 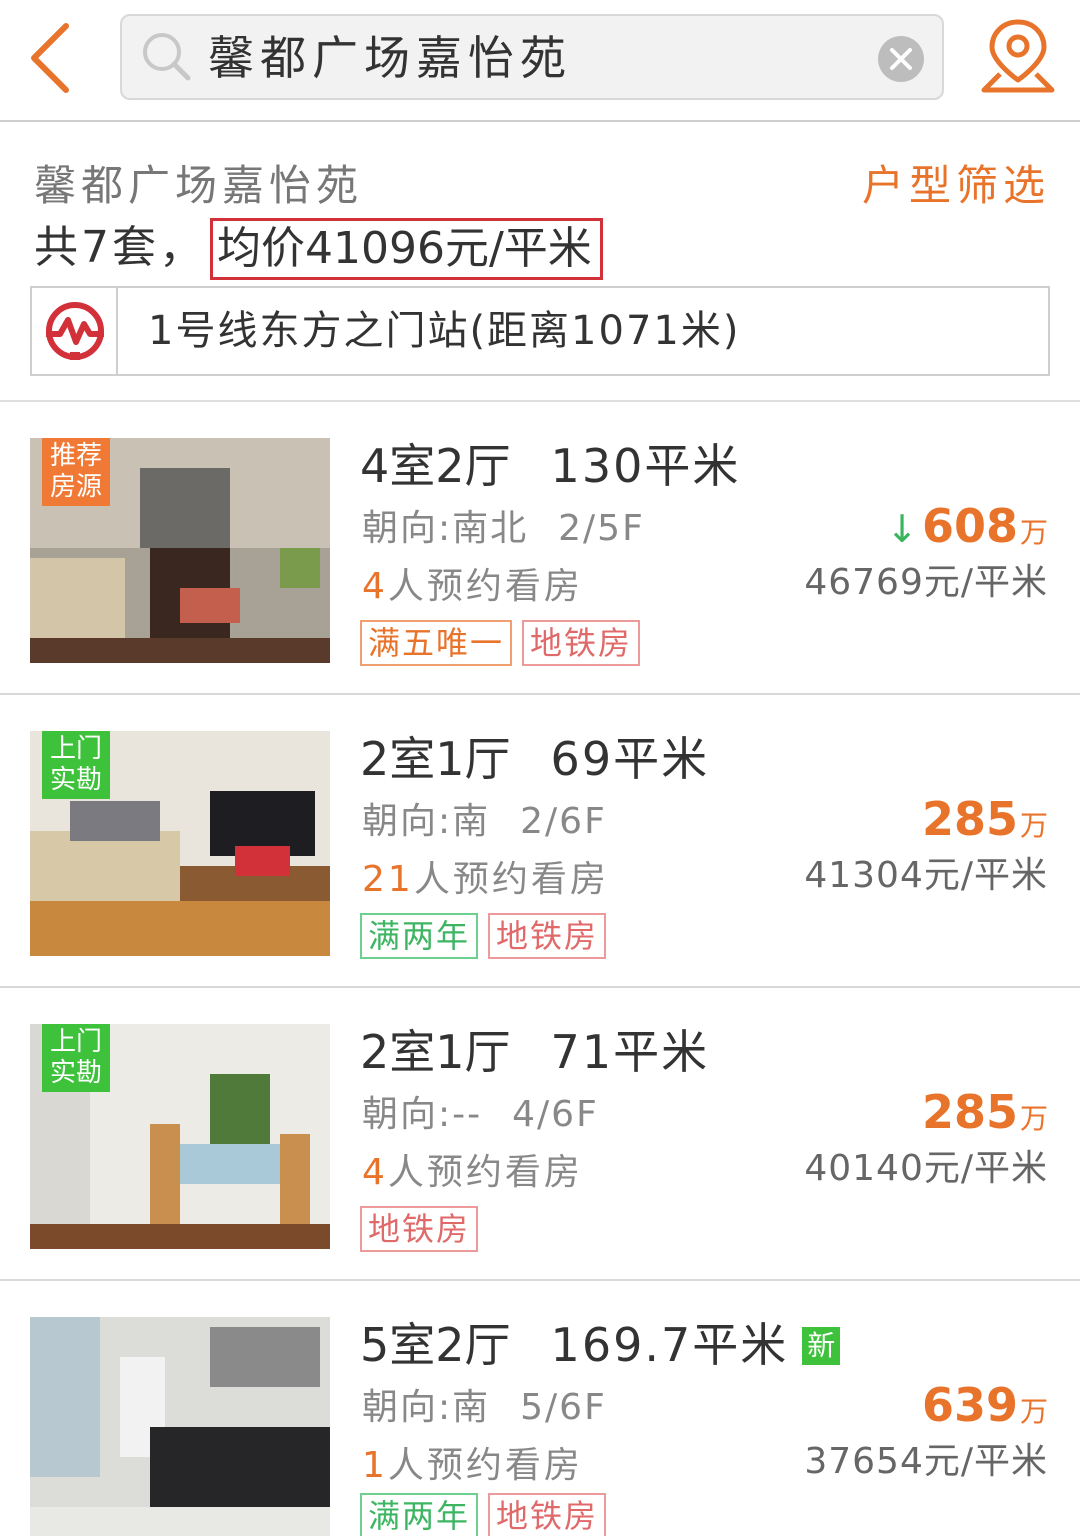 I want to click on metro-info: 1号线东方之门站(距离1071米), so click(x=540, y=331).